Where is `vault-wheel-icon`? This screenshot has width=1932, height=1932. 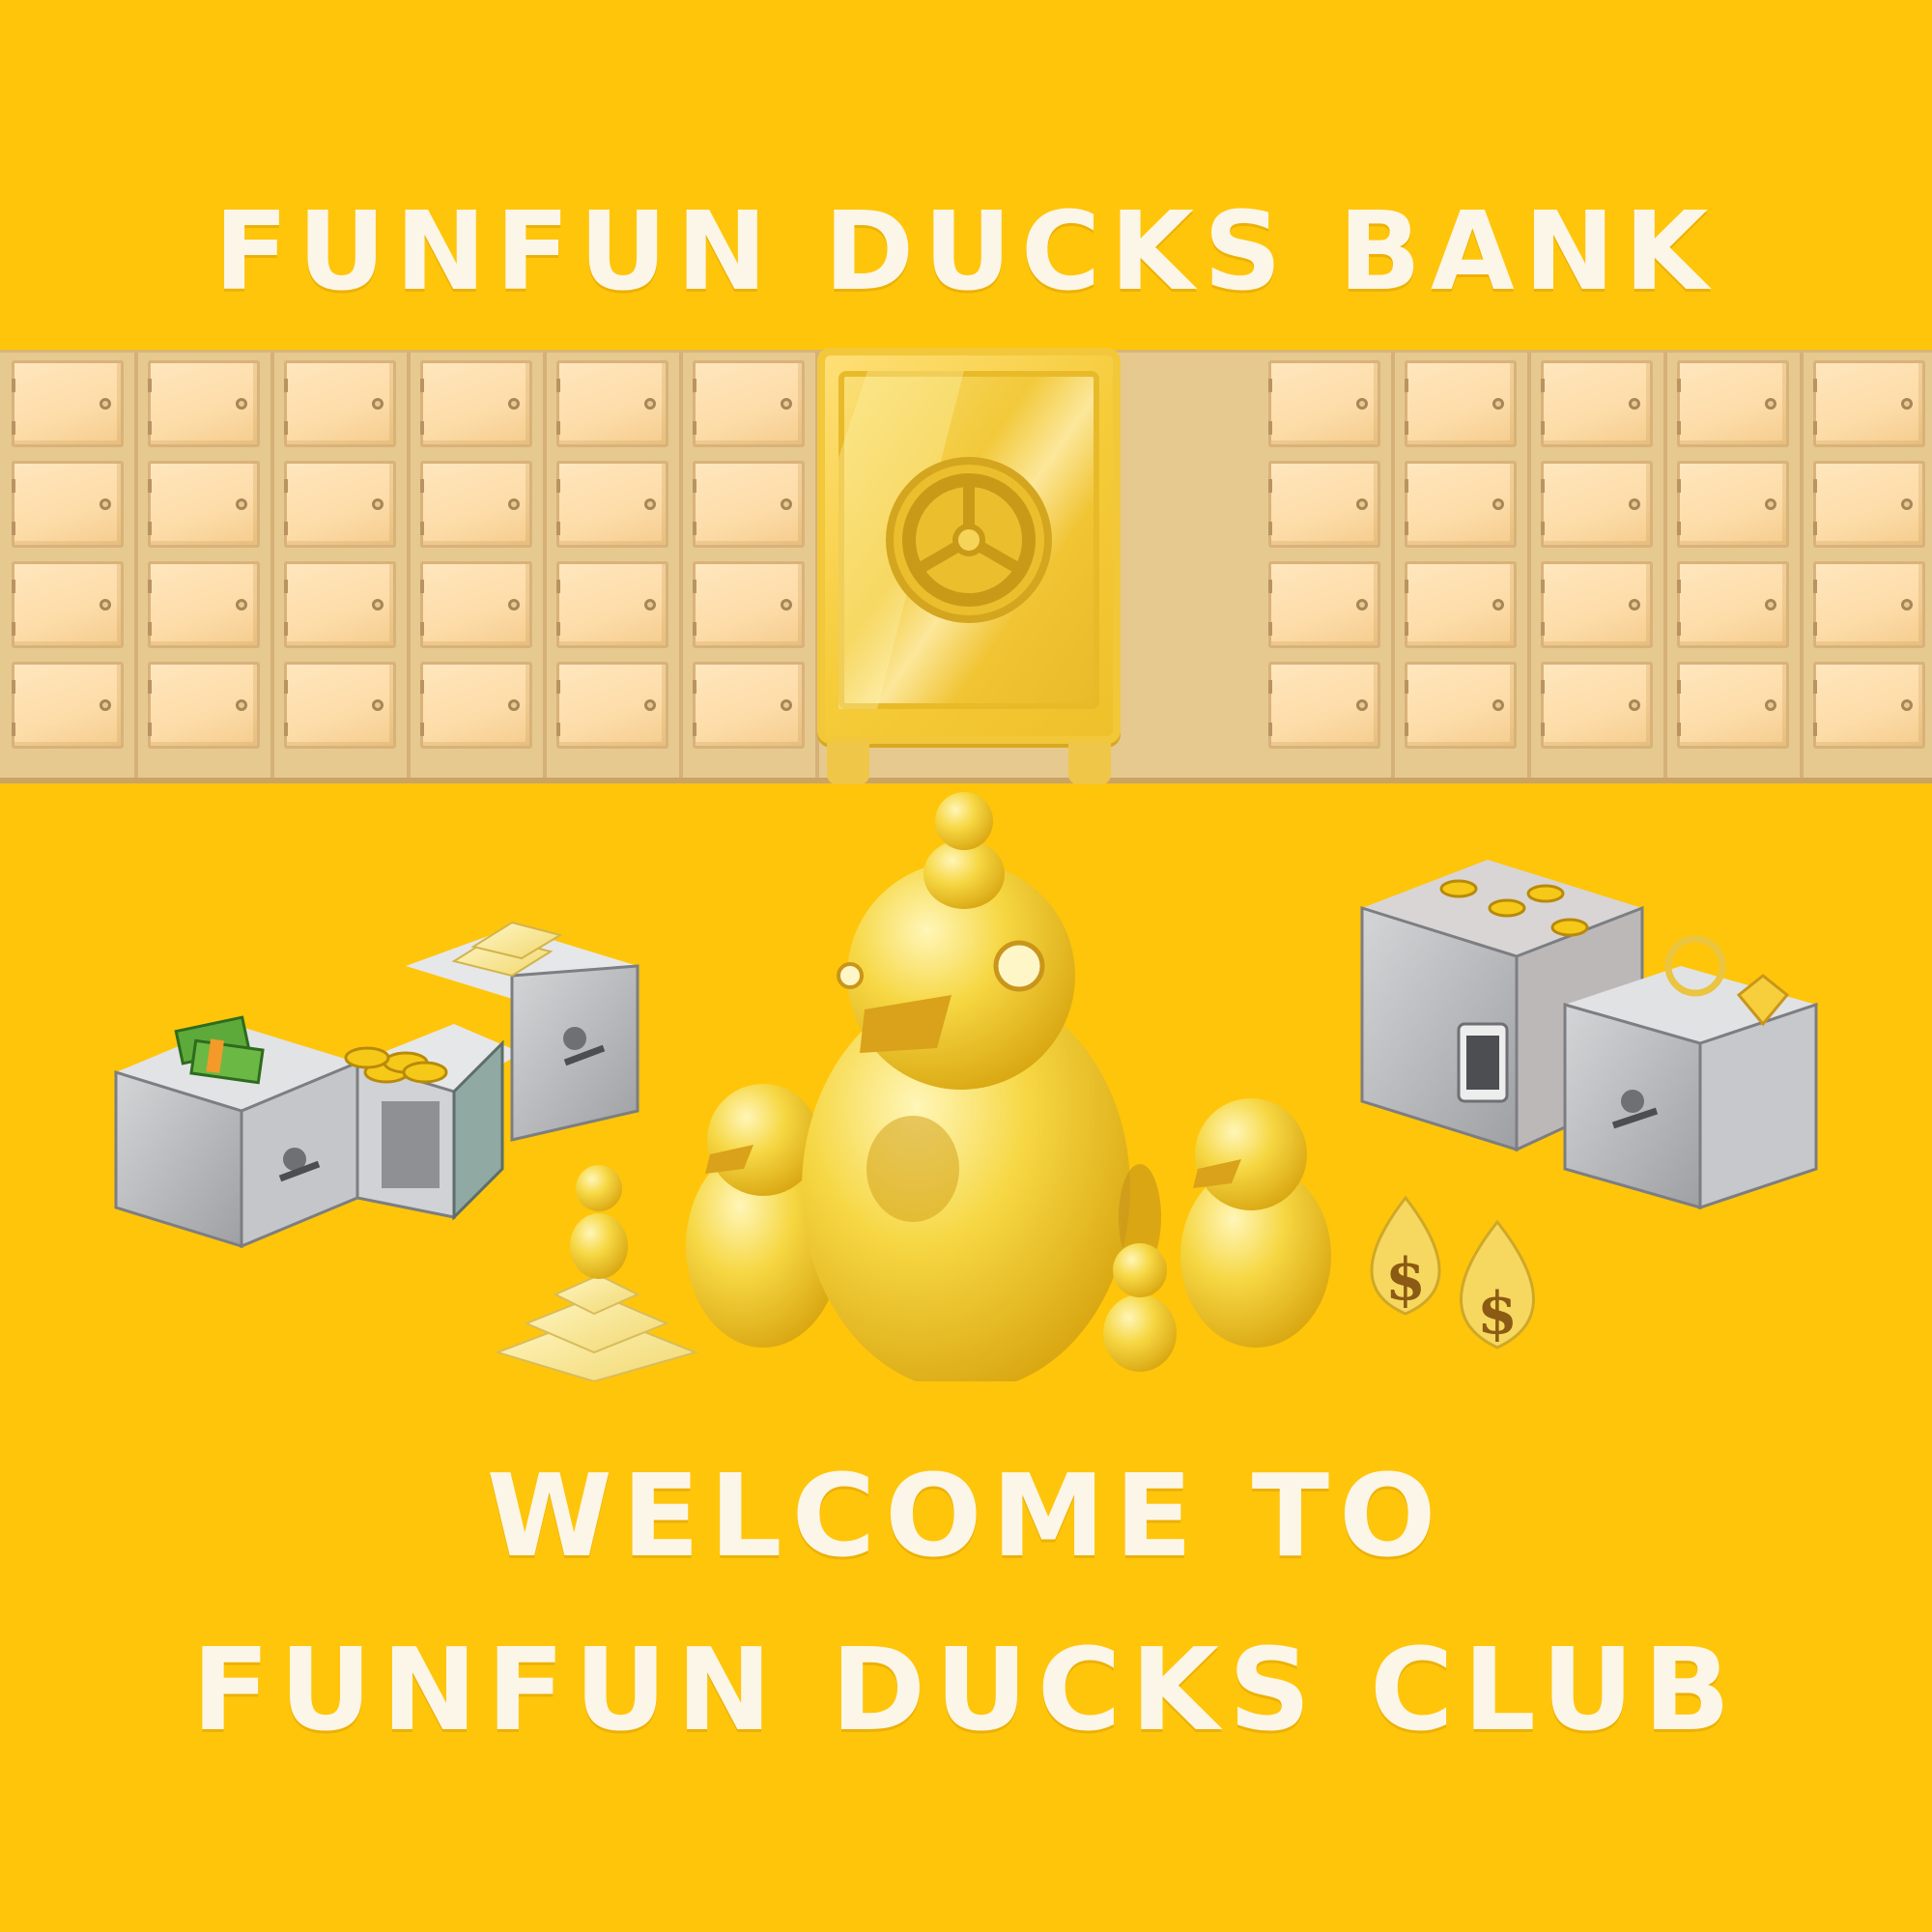
vault-wheel-icon is located at coordinates (945, 540).